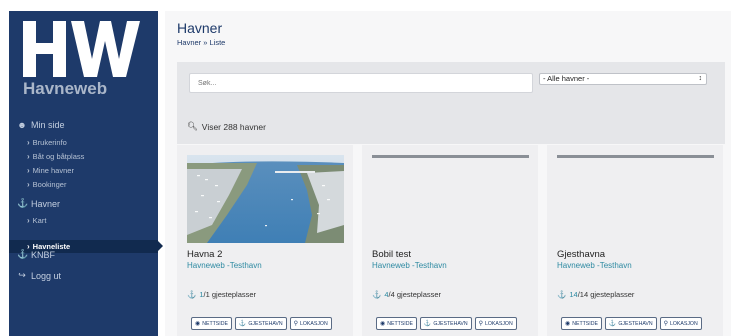 This screenshot has height=336, width=731. Describe the element at coordinates (43, 254) in the screenshot. I see `nav-section-label: KNBF` at that location.